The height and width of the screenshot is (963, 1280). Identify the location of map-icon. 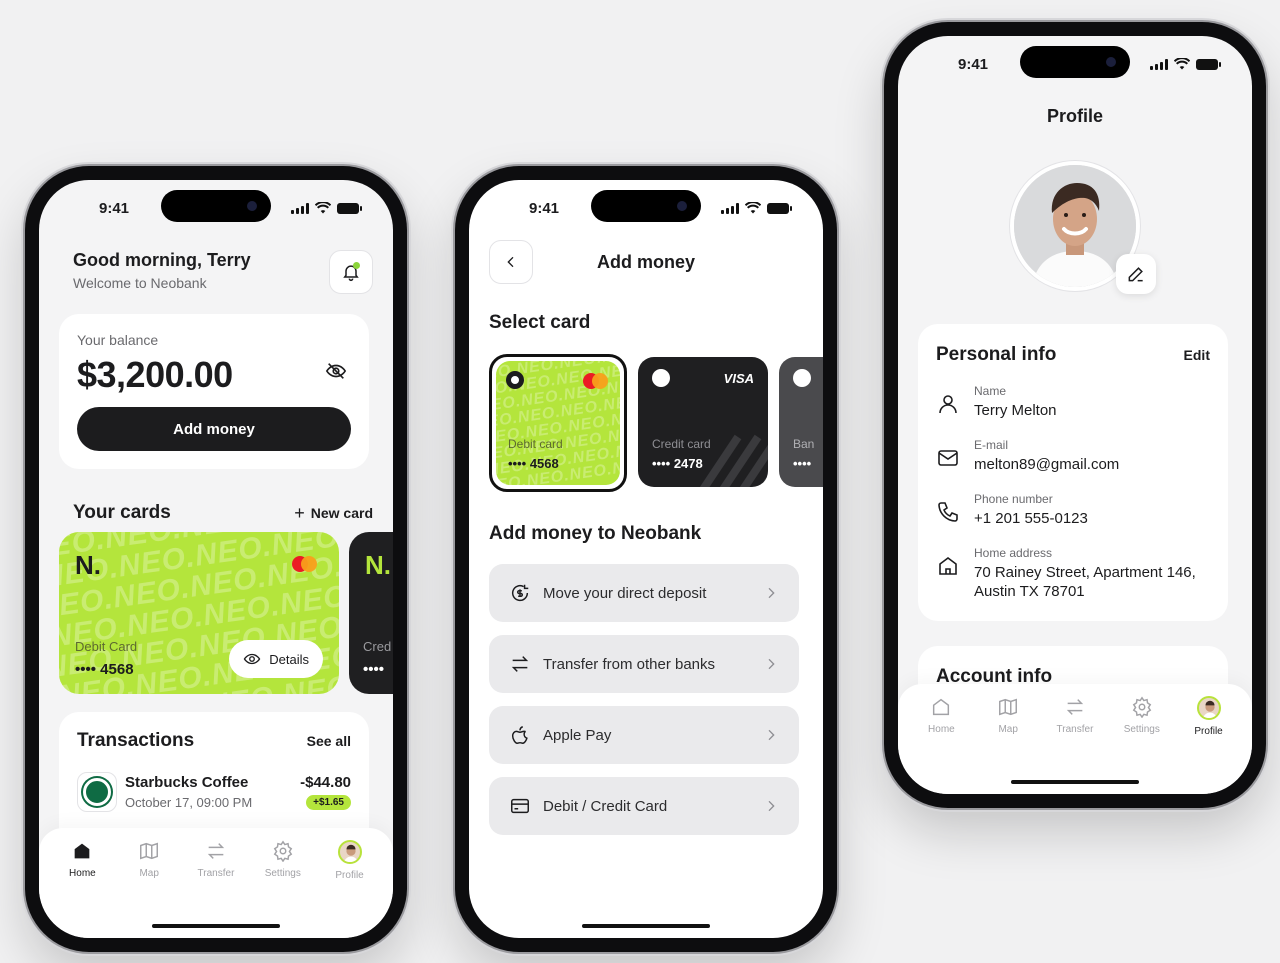
(1008, 707).